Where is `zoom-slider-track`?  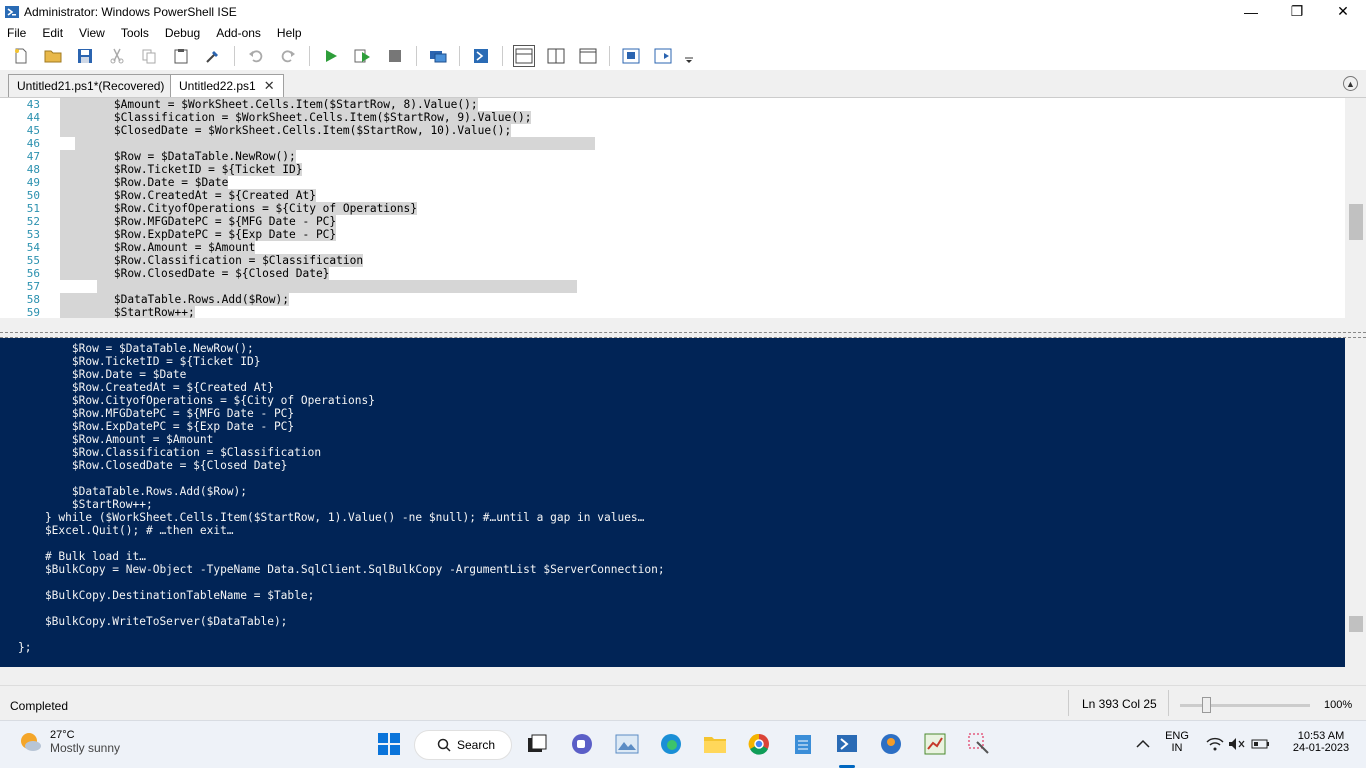
zoom-slider-track is located at coordinates (1245, 705).